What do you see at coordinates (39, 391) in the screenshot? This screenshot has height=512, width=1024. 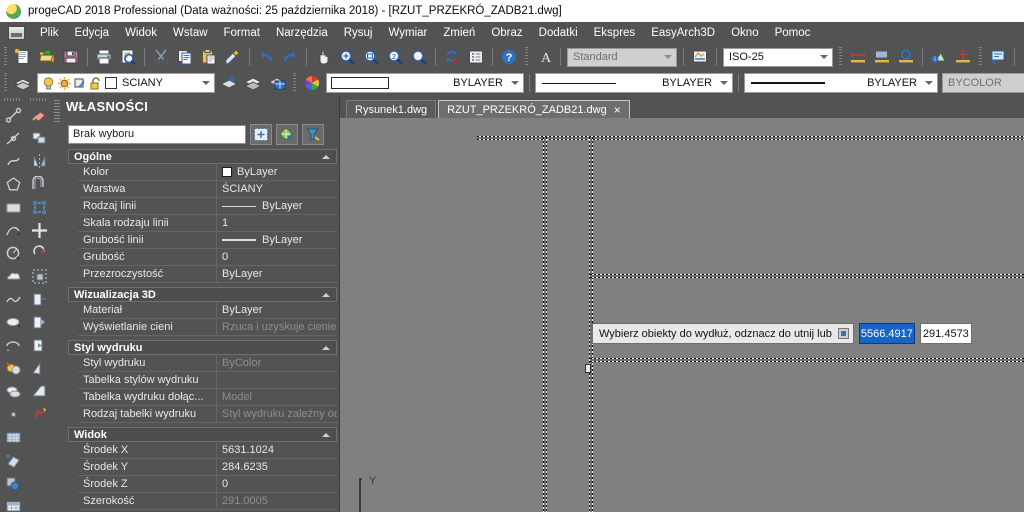 I see `break-icon` at bounding box center [39, 391].